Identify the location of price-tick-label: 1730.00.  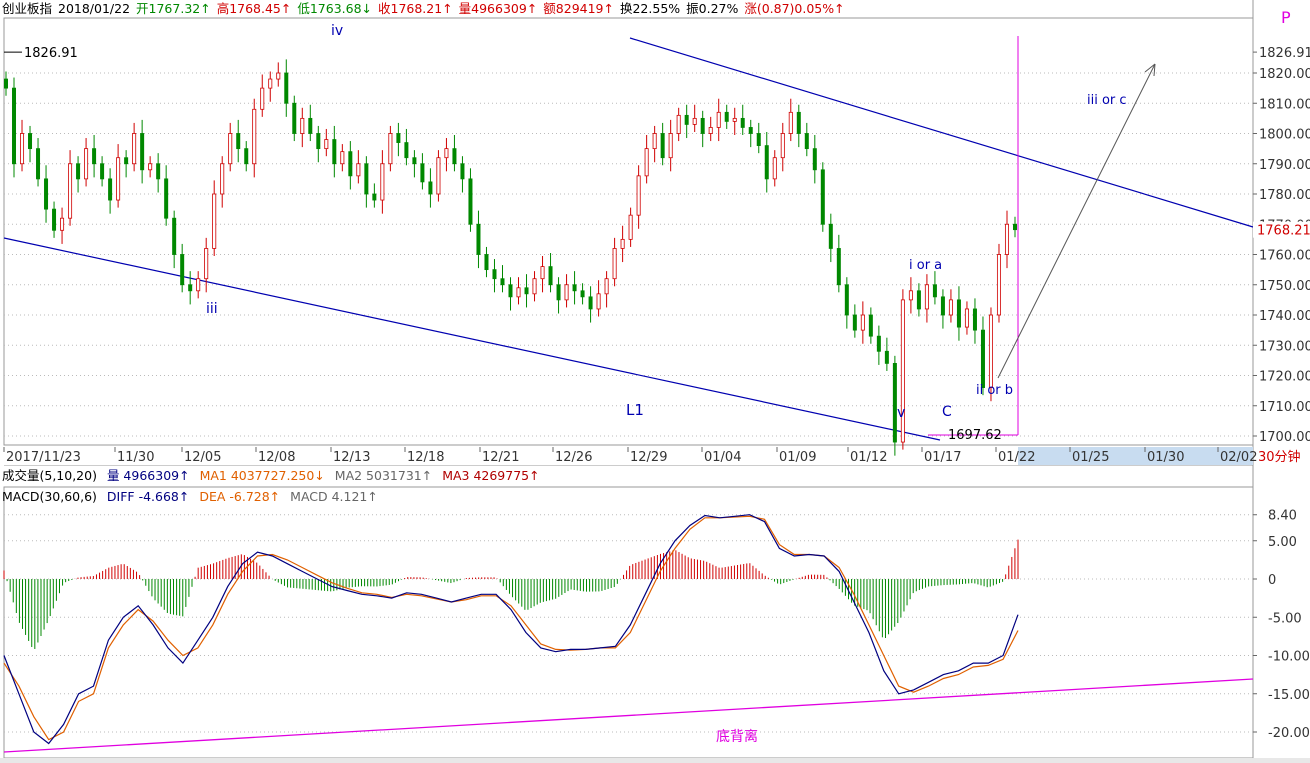
(1284, 346).